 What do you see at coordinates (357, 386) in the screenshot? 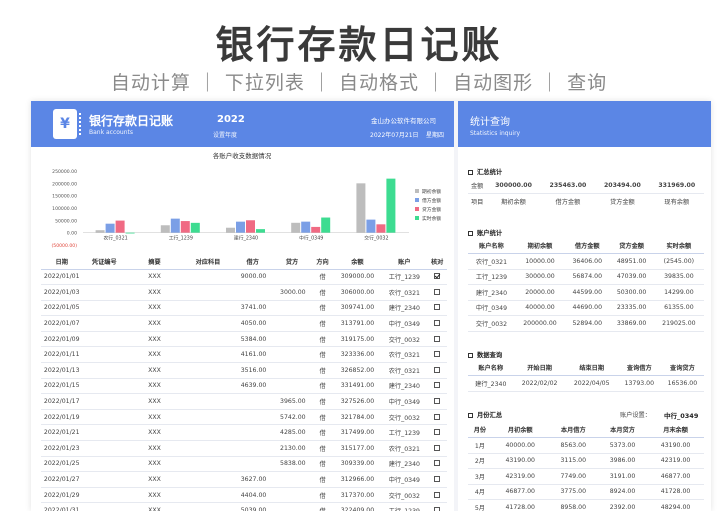
I see `journal-cell-balance: 331491.00` at bounding box center [357, 386].